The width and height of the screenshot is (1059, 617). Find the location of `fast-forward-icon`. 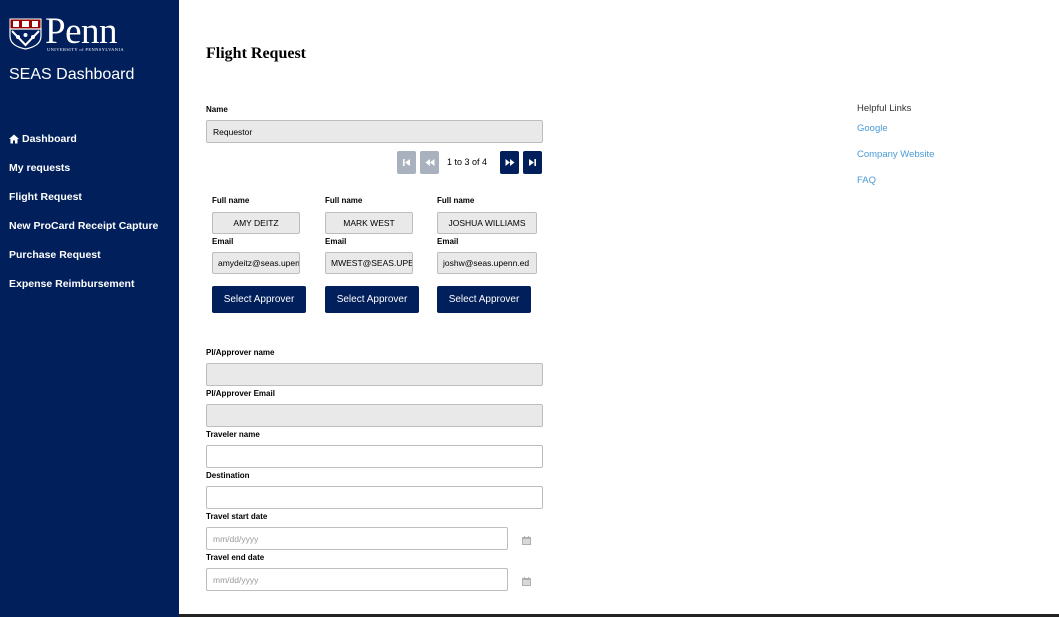

fast-forward-icon is located at coordinates (509, 162).